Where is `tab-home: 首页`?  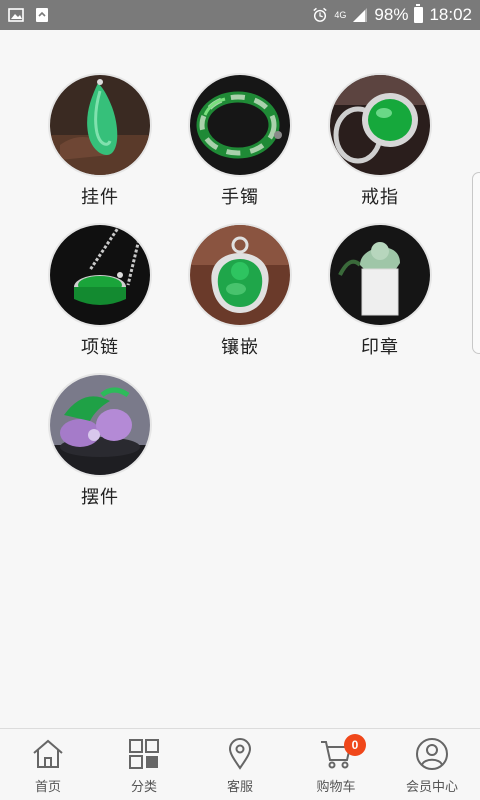 tab-home: 首页 is located at coordinates (48, 764).